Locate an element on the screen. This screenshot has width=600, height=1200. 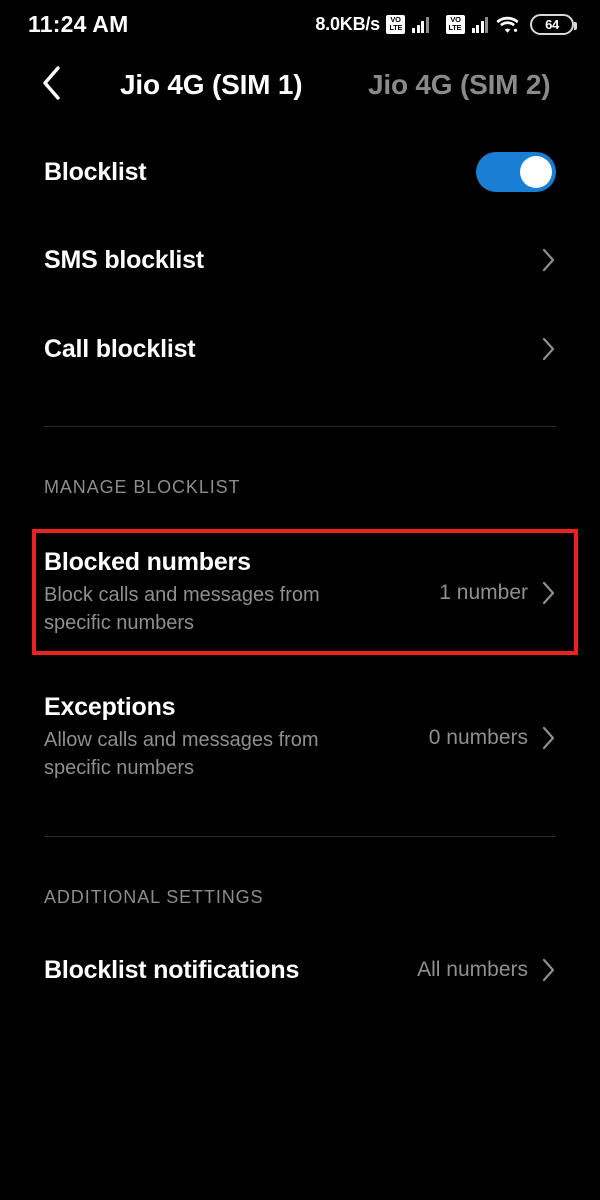
blocklist-notifications-value: All numbers is located at coordinates (472, 969).